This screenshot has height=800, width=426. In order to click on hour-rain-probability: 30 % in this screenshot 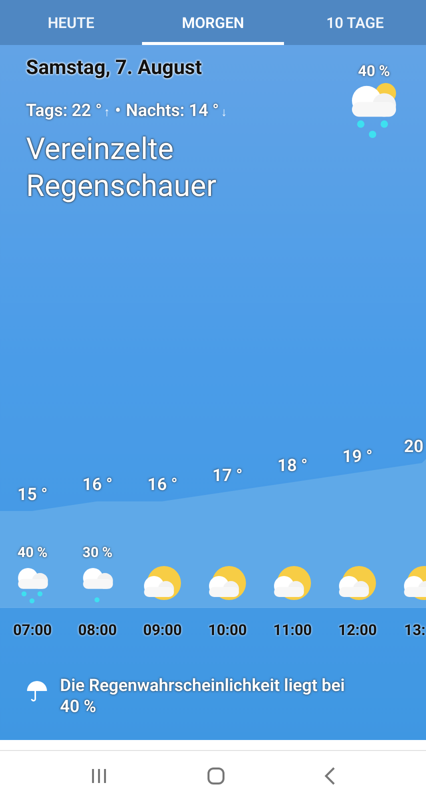, I will do `click(97, 553)`.